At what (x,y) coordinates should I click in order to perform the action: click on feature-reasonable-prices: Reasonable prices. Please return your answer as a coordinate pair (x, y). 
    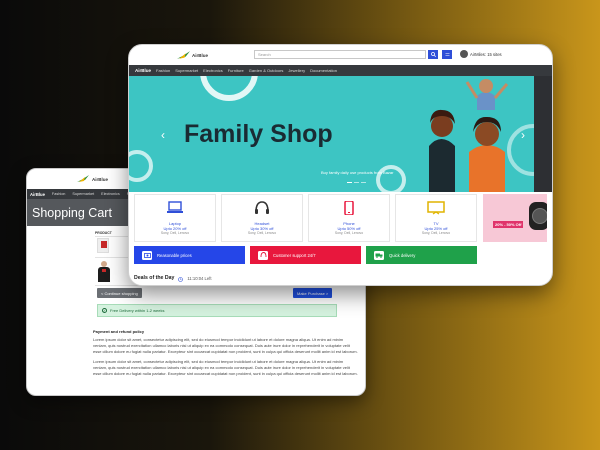
    Looking at the image, I should click on (189, 255).